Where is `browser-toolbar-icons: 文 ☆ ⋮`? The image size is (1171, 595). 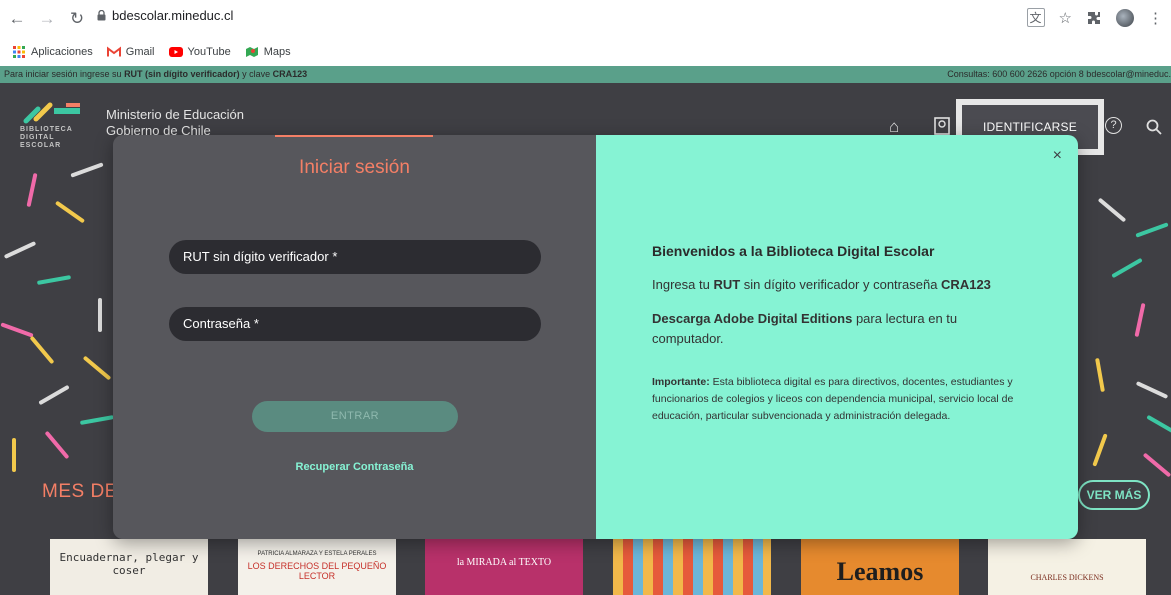
browser-toolbar-icons: 文 ☆ ⋮ is located at coordinates (1094, 17).